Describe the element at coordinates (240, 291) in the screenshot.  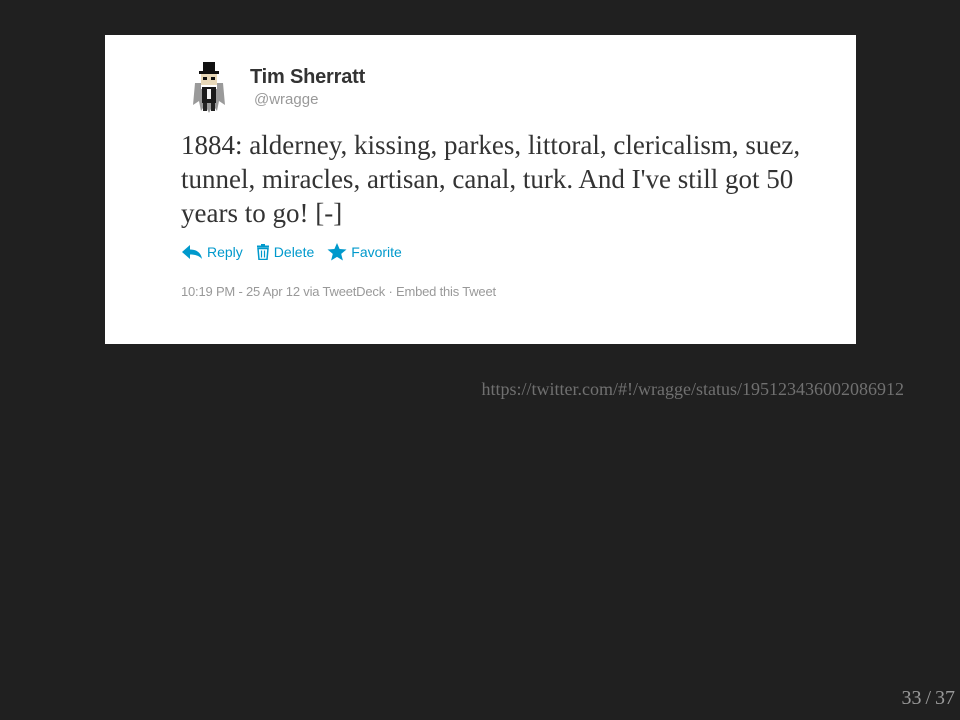
I see `tweet-timestamp: 10:19 PM - 25 Apr 12` at that location.